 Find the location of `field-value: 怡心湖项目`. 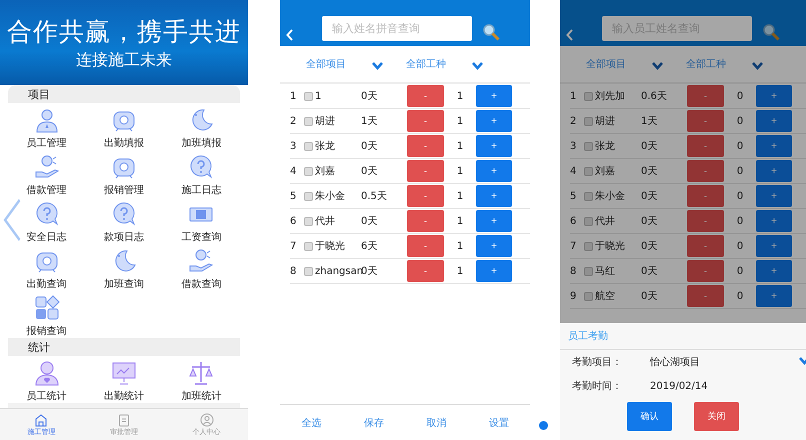

field-value: 怡心湖项目 is located at coordinates (724, 362).